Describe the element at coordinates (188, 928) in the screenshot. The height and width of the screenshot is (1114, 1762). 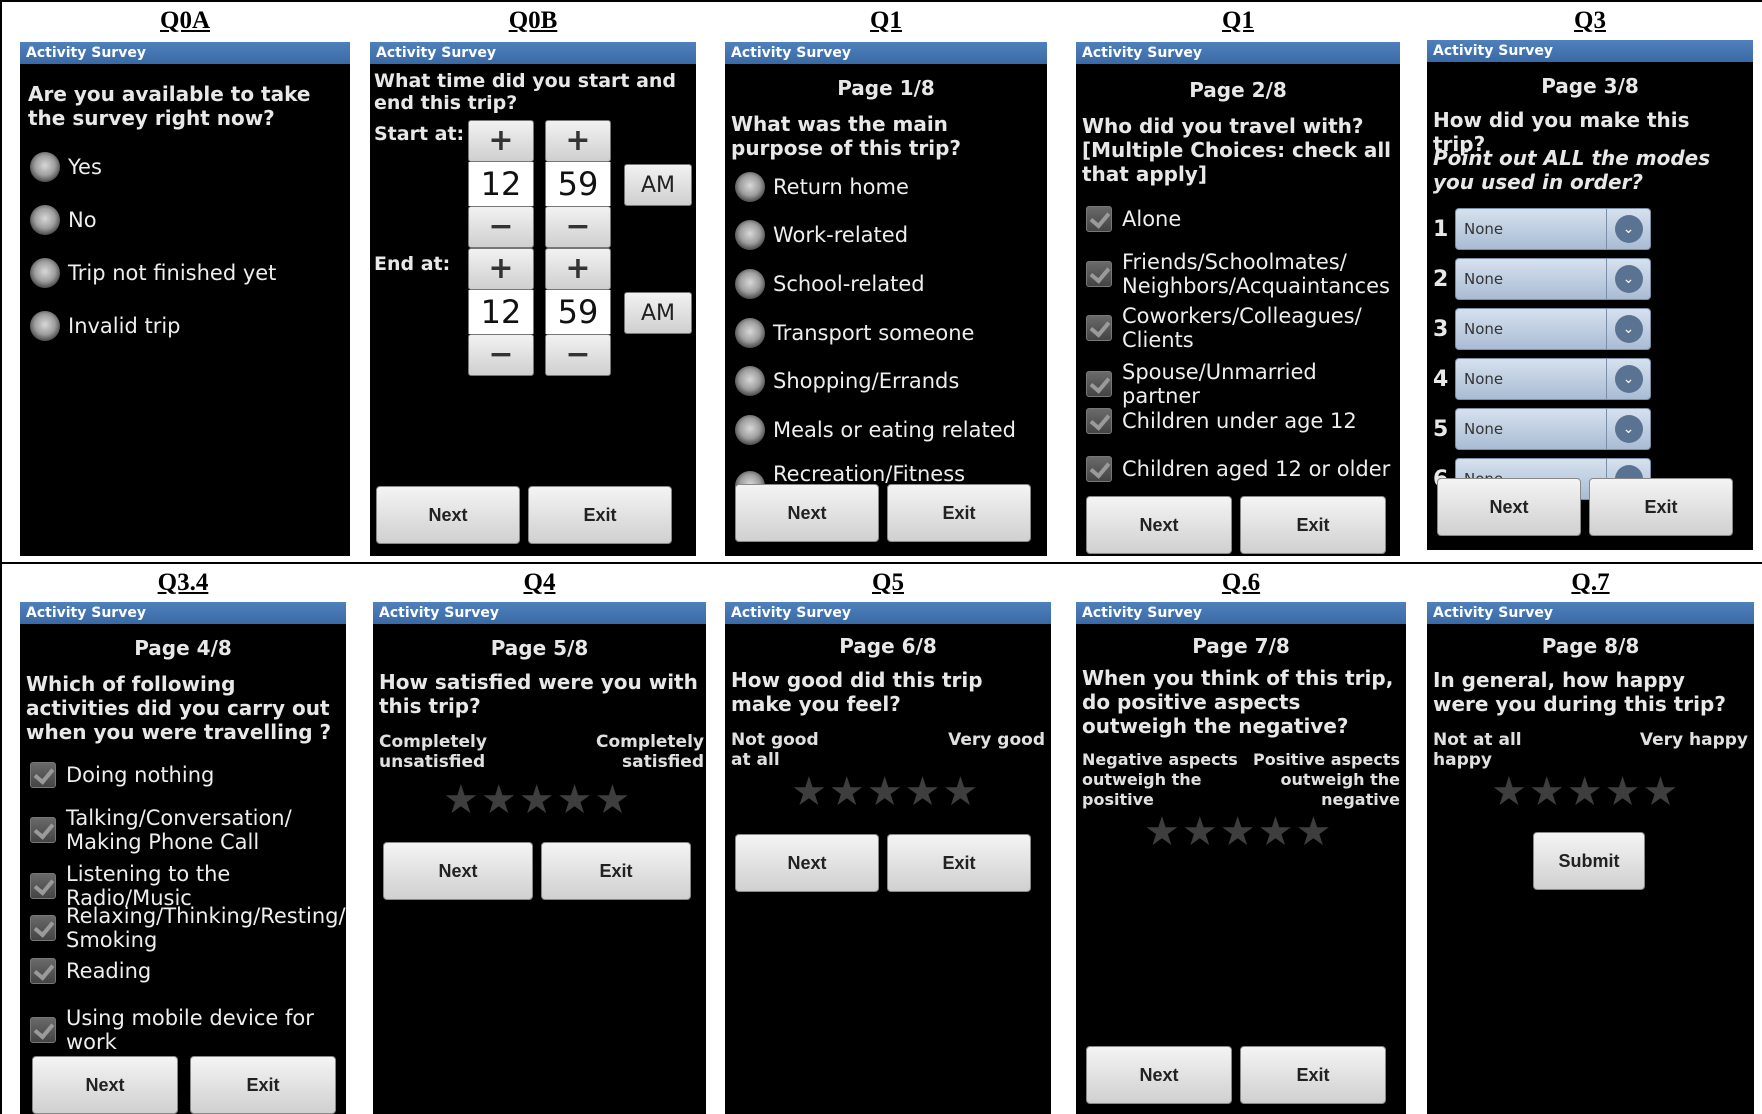
I see `checkbox-option-relaxing: Relaxing/Thinking/Resting/ Smoking` at that location.